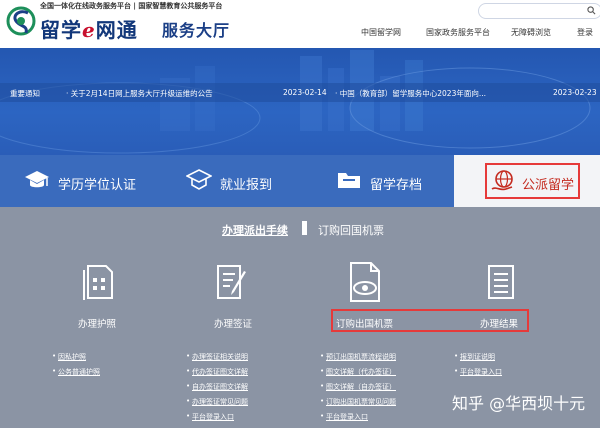 This screenshot has height=428, width=600. I want to click on link-official-passport: 公务普通护照, so click(76, 372).